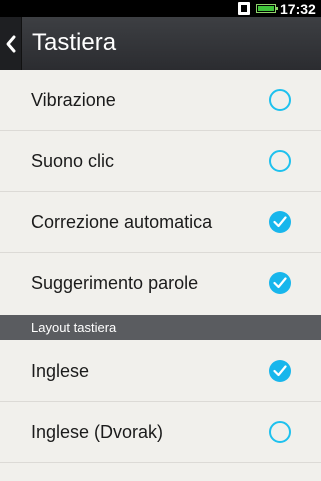  Describe the element at coordinates (60, 371) in the screenshot. I see `layout-label: Inglese` at that location.